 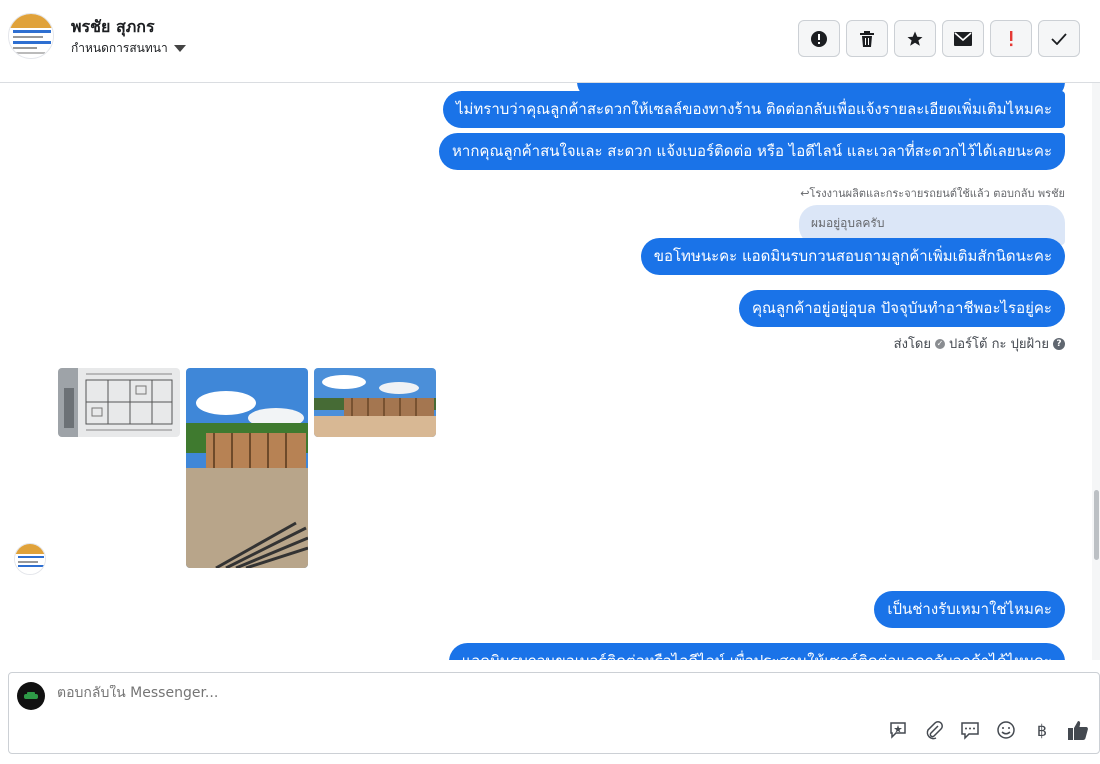 What do you see at coordinates (969, 609) in the screenshot?
I see `message-bubble: เป็นช่างรับเหมาใช่ไหมคะ` at bounding box center [969, 609].